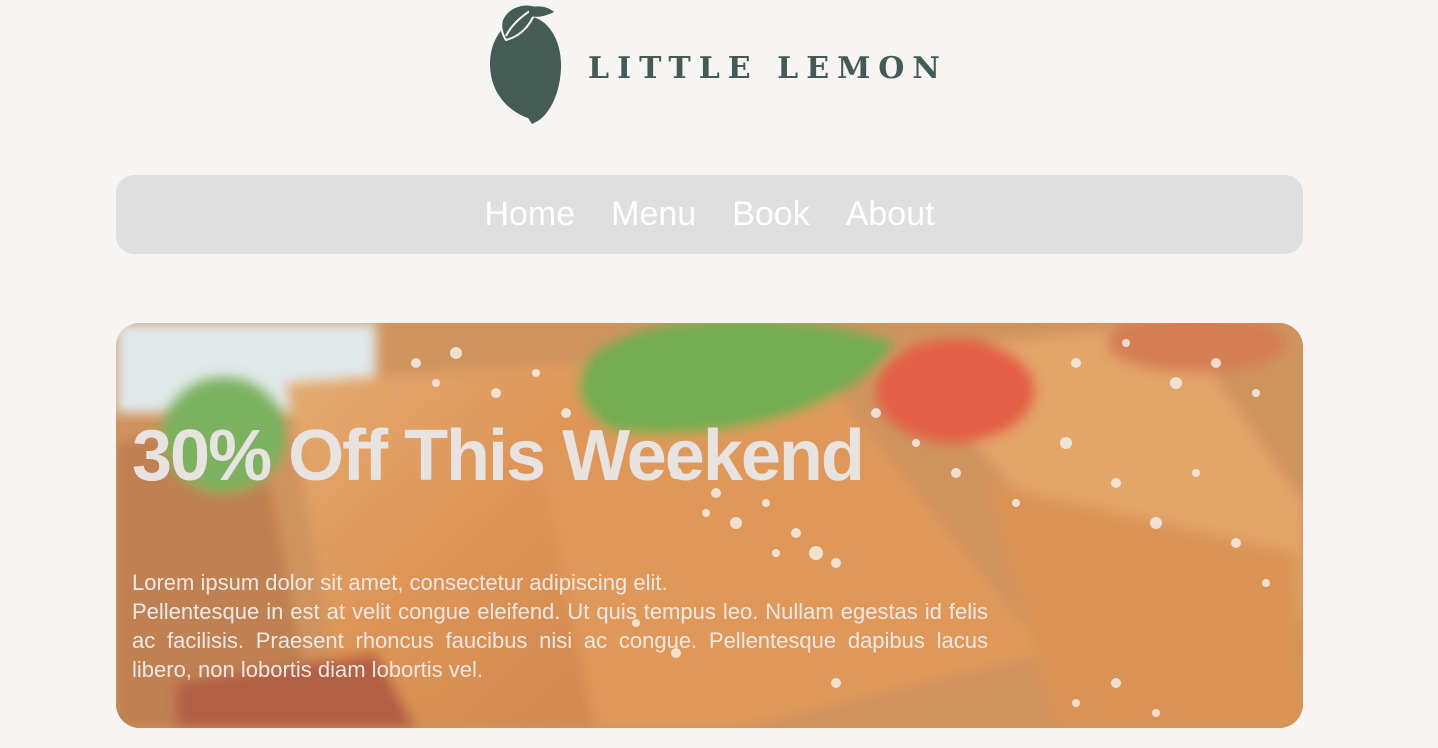  What do you see at coordinates (771, 214) in the screenshot?
I see `nav-book: Book` at bounding box center [771, 214].